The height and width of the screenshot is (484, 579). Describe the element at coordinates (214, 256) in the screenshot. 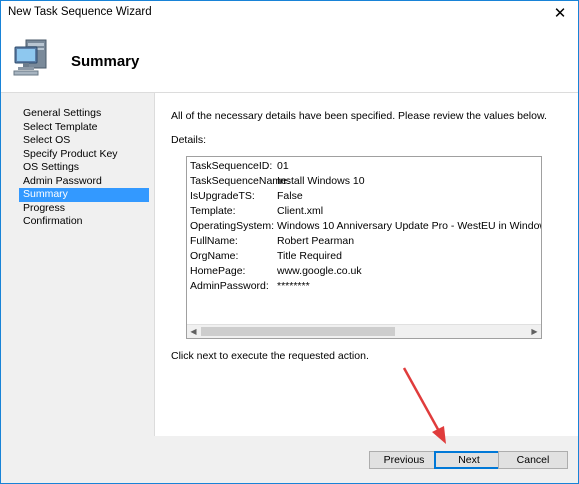

I see `detail-key: OrgName:` at that location.